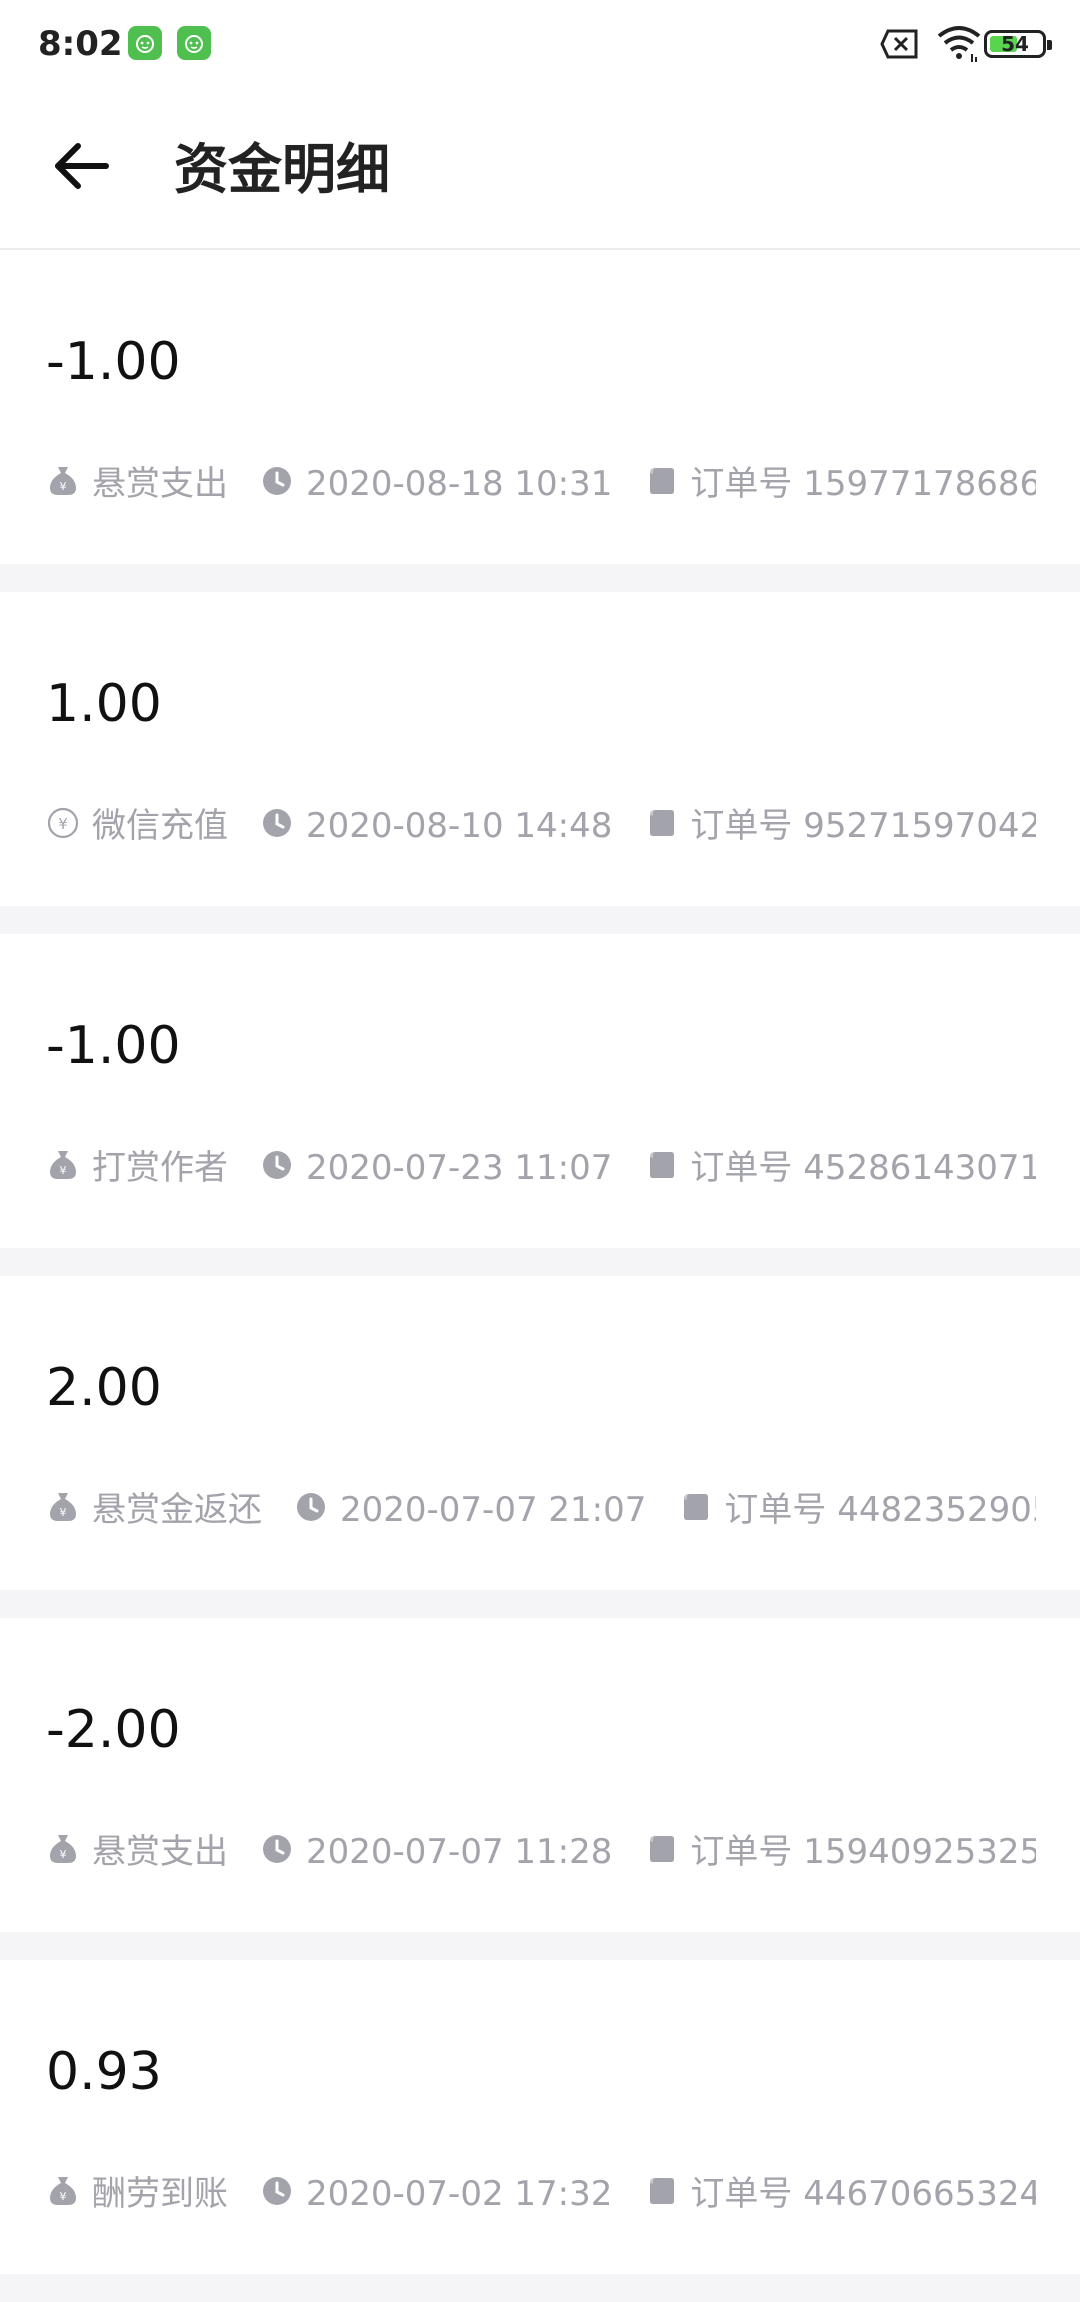 The image size is (1080, 2302). I want to click on transaction-amount: 1.00, so click(104, 704).